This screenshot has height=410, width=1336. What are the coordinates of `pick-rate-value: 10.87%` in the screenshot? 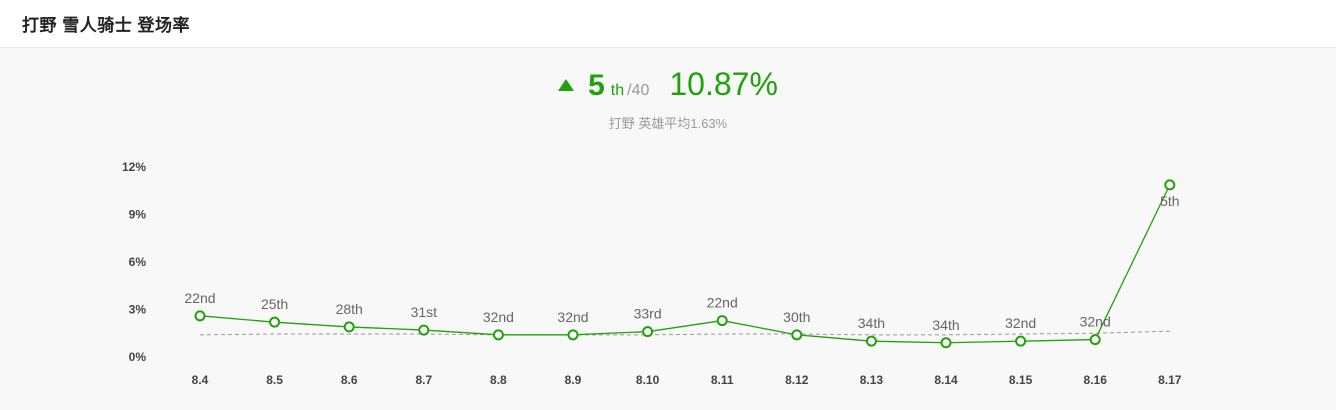 It's located at (723, 84).